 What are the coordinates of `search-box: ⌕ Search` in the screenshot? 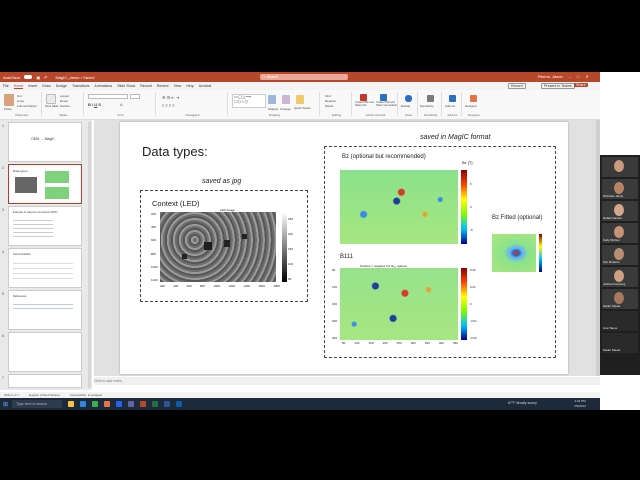 It's located at (304, 77).